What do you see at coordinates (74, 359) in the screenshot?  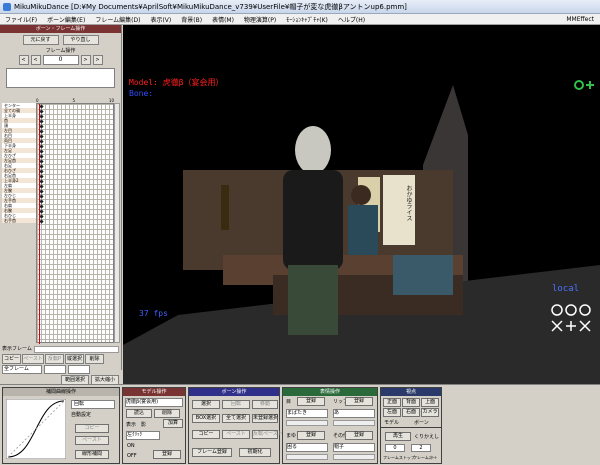 I see `vertical-select-button: 縦選択` at bounding box center [74, 359].